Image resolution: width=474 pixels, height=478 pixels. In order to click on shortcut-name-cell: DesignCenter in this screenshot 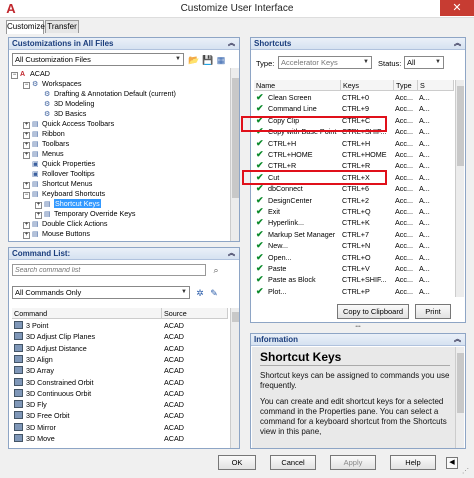, I will do `click(304, 200)`.